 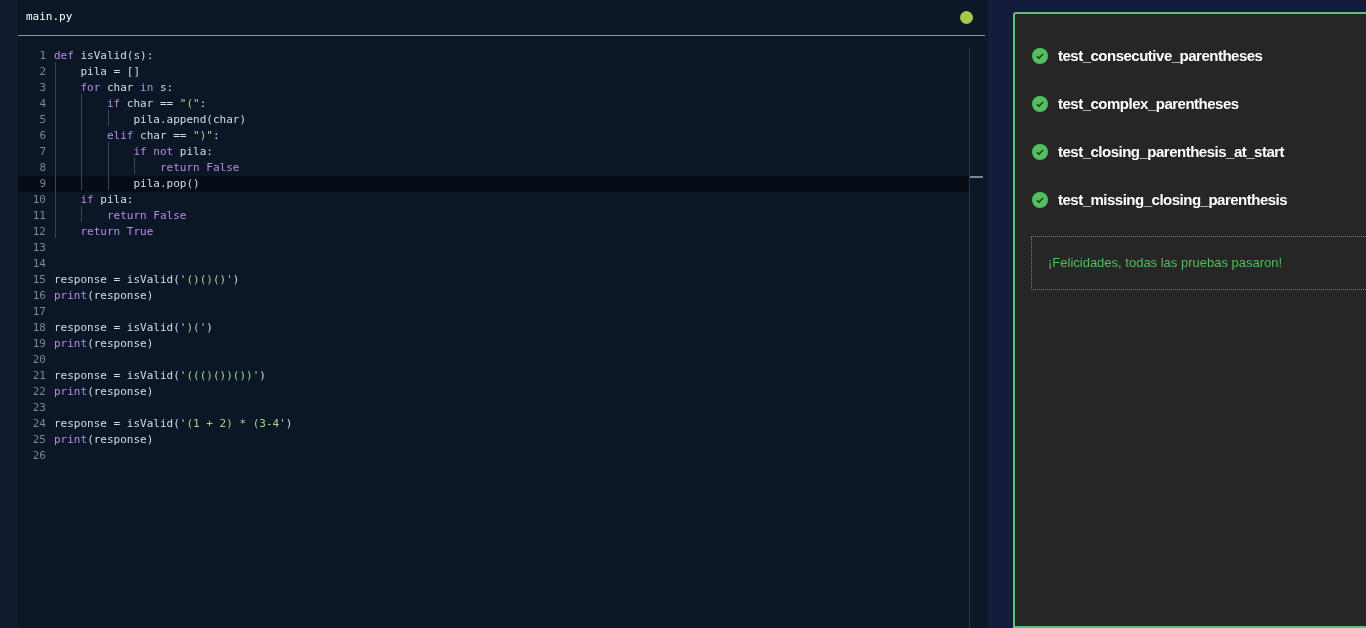 What do you see at coordinates (150, 120) in the screenshot?
I see `code-line: pila.append(char)` at bounding box center [150, 120].